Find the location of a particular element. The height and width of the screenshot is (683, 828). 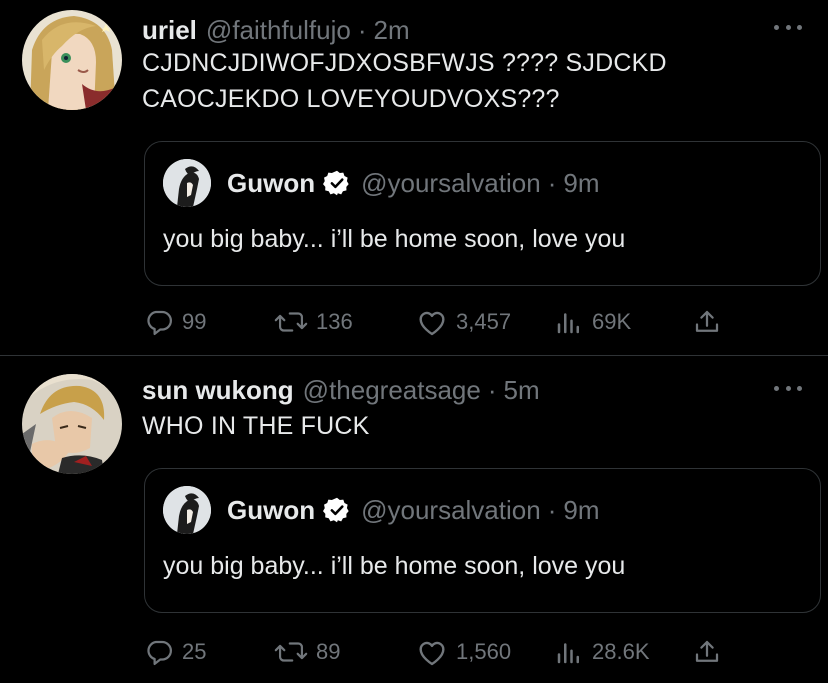

reply-count: 25 is located at coordinates (194, 651).